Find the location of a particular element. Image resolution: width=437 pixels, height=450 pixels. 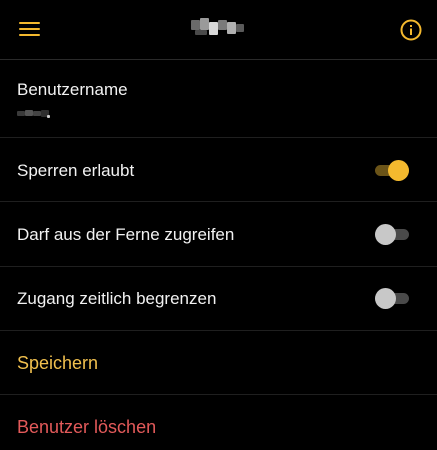

time-limit-toggle is located at coordinates (392, 298).